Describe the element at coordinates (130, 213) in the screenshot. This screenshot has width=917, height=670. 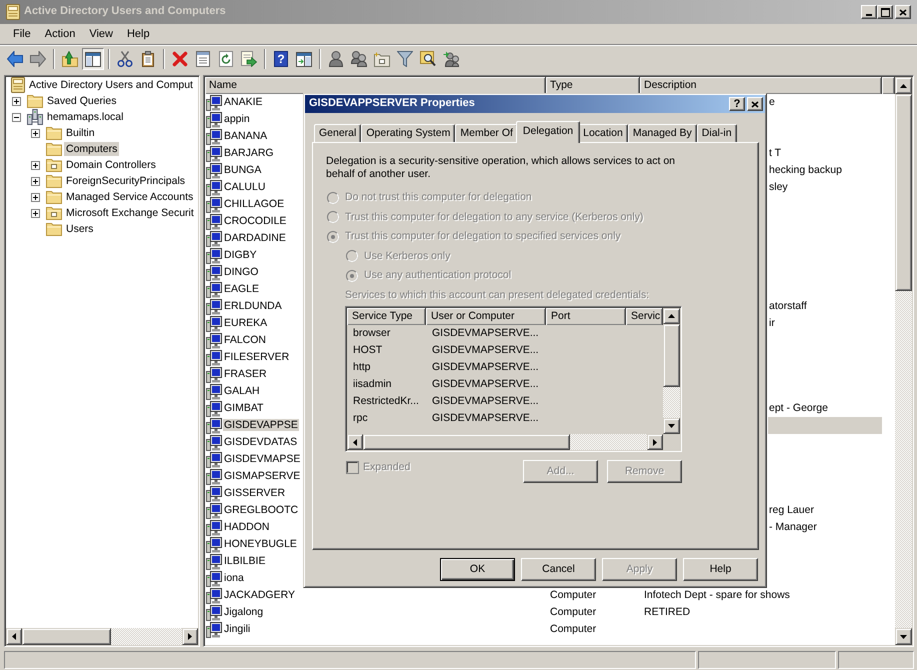
I see `tree-item: Microsoft Exchange Securit` at that location.